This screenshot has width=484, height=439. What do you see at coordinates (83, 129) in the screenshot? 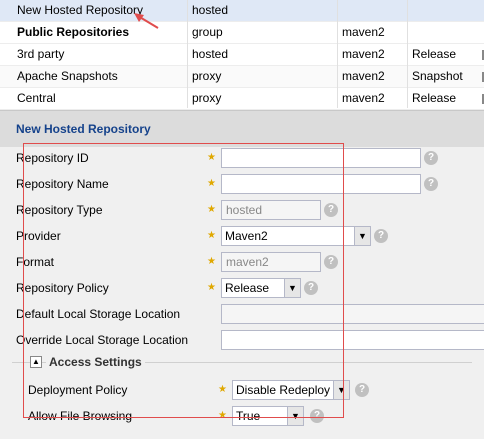
I see `form-title: New Hosted Repository` at bounding box center [83, 129].